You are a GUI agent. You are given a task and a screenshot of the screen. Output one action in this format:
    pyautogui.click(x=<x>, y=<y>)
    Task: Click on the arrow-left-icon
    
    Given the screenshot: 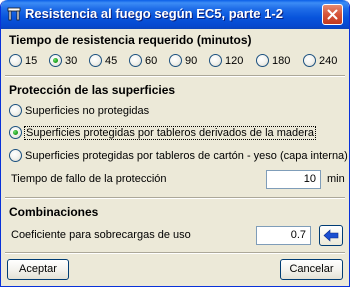 What is the action you would take?
    pyautogui.click(x=331, y=235)
    